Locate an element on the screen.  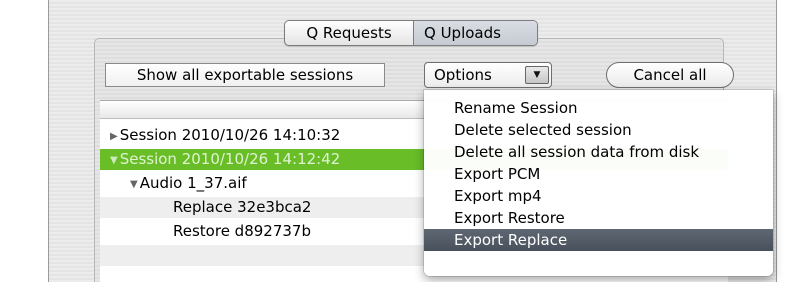
menu-item-delete-selected-session: Delete selected session is located at coordinates (598, 130).